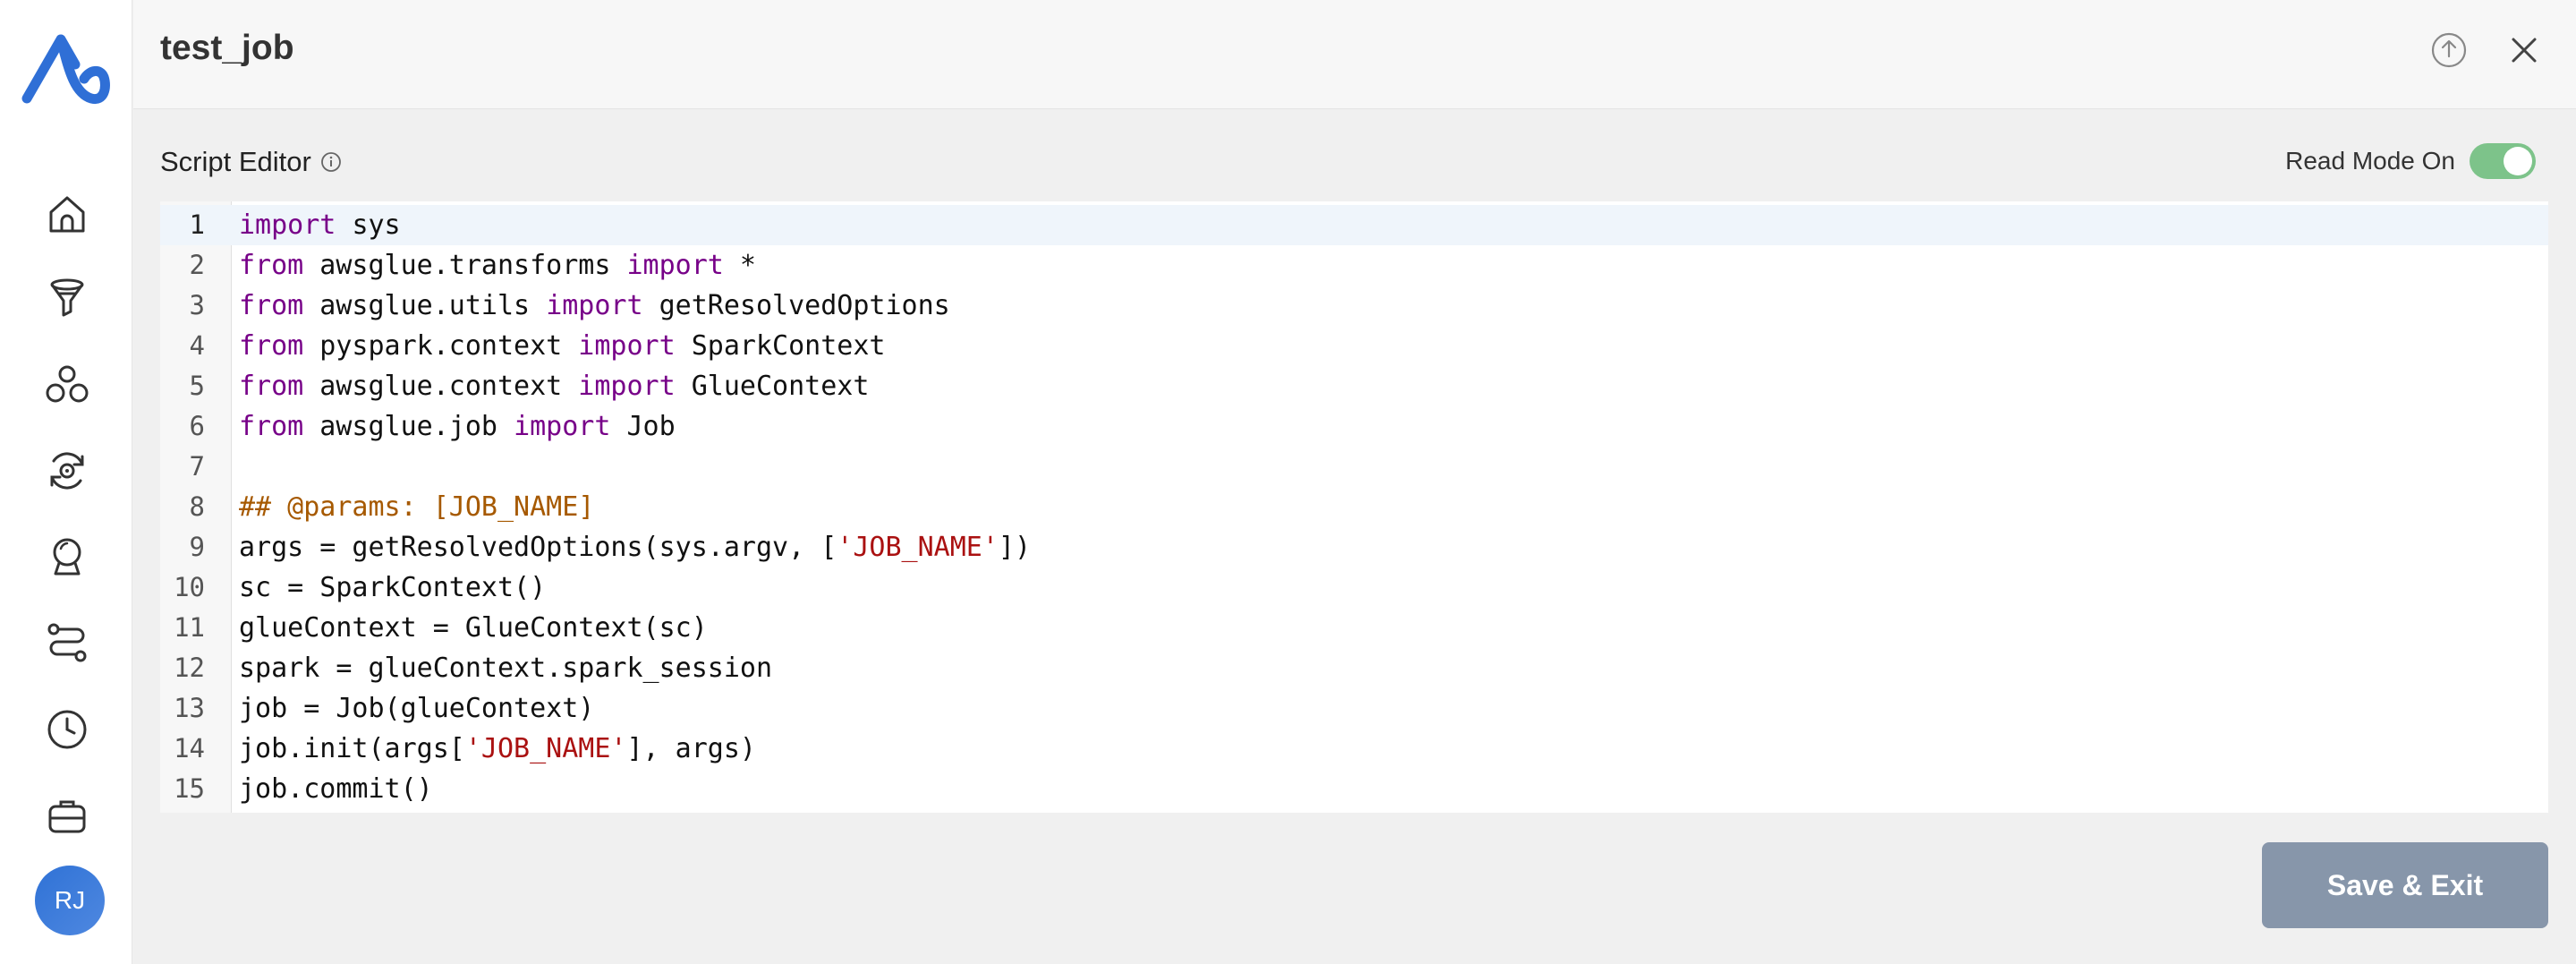  Describe the element at coordinates (197, 547) in the screenshot. I see `line-number: 9` at that location.